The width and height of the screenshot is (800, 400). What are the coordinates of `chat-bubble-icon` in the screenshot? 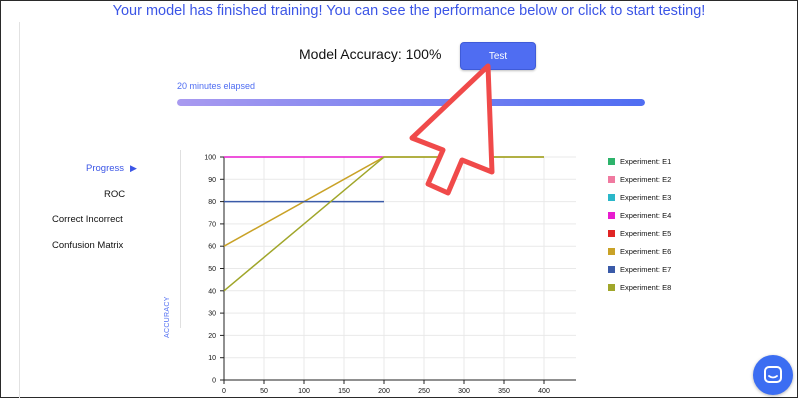 It's located at (773, 374).